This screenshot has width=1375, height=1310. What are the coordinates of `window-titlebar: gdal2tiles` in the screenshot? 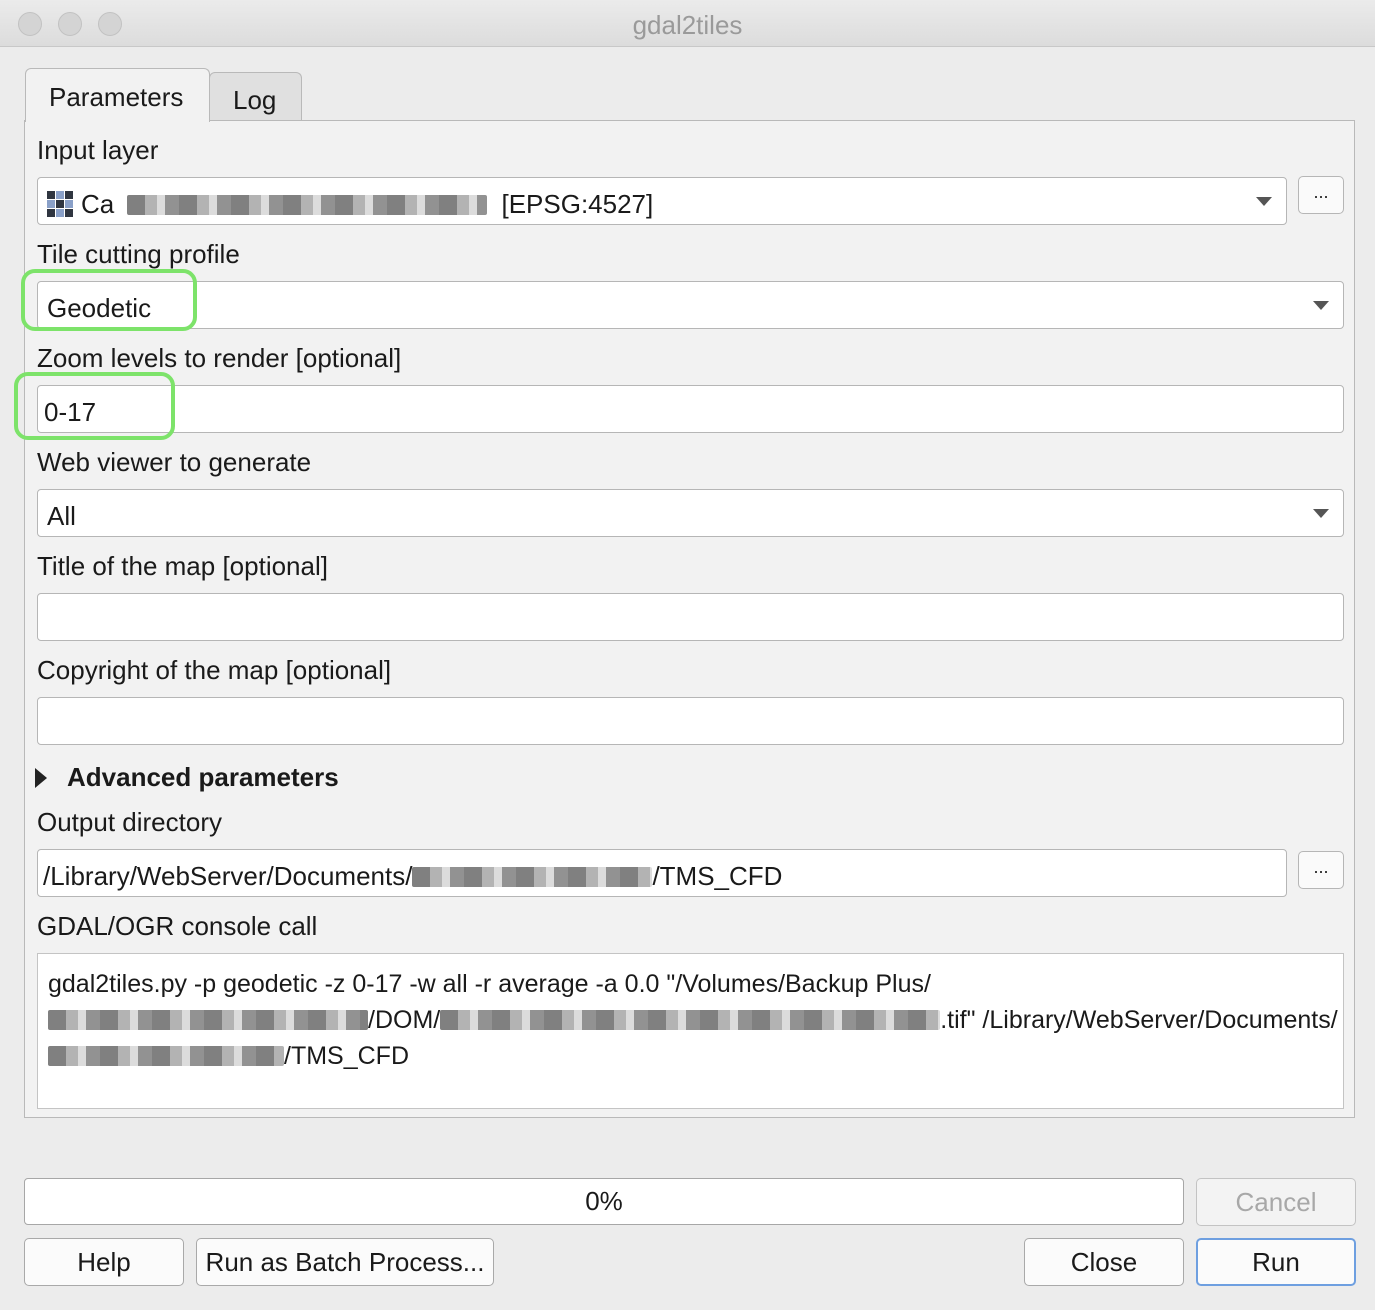 It's located at (687, 23).